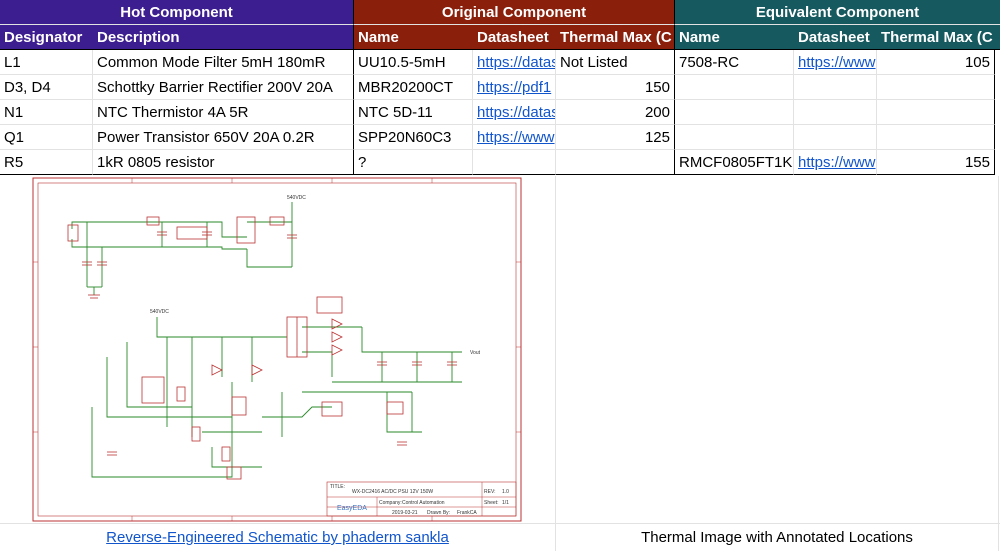 The image size is (1000, 551). Describe the element at coordinates (392, 492) in the screenshot. I see `title-text: WX-DC2416 AC/DC PSU 12V 150W` at that location.